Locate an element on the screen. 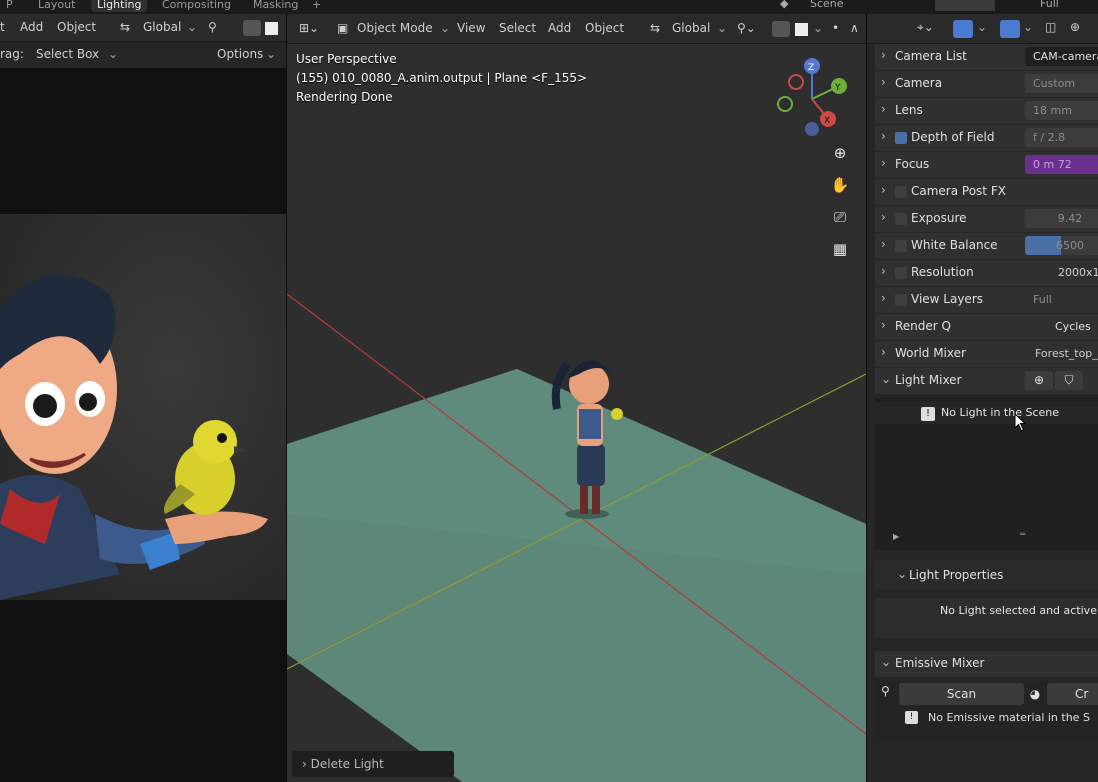  tab-masking: Masking is located at coordinates (275, 6).